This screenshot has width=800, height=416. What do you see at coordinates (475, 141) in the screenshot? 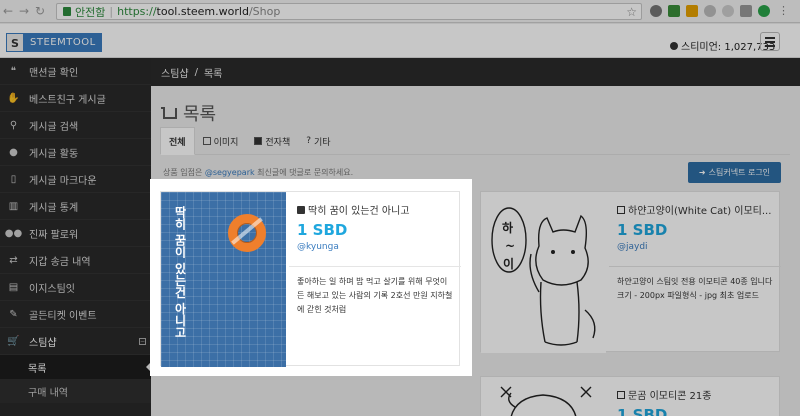
I see `tab-bar: 전체 이미지 전자책 ? 기타` at bounding box center [475, 141].